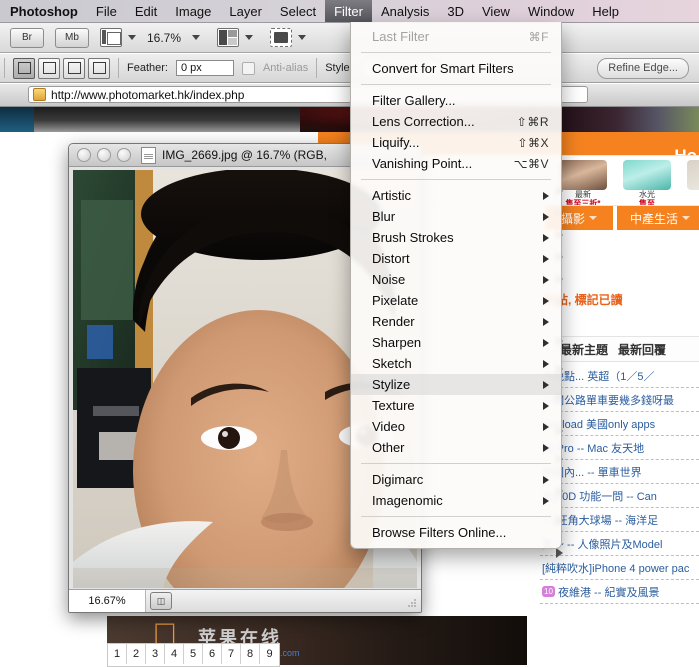 The width and height of the screenshot is (699, 667). What do you see at coordinates (231, 654) in the screenshot?
I see `pagination-page-7: 7` at bounding box center [231, 654].